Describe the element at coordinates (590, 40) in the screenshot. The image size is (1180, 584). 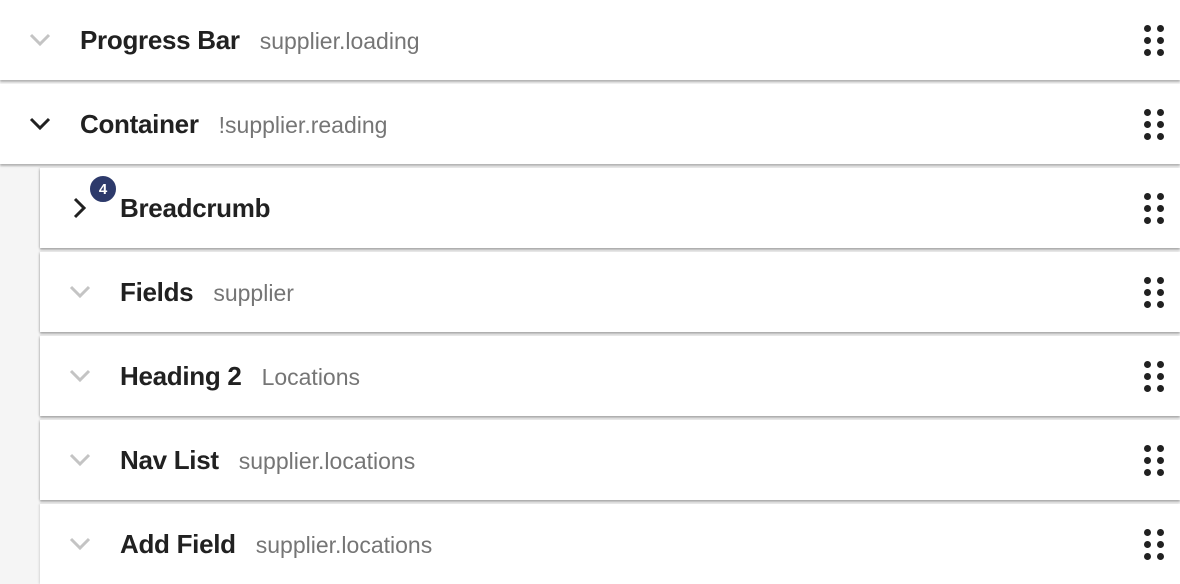
I see `tree-row-progress-bar: Progress Bar supplier.loading` at that location.